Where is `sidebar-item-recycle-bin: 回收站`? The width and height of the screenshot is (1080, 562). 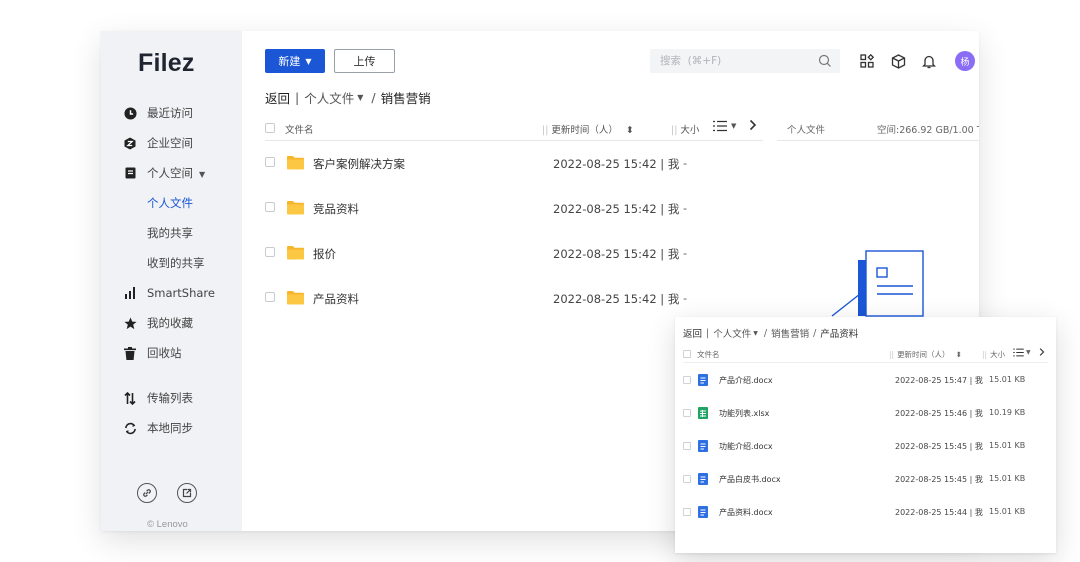 sidebar-item-recycle-bin: 回收站 is located at coordinates (171, 353).